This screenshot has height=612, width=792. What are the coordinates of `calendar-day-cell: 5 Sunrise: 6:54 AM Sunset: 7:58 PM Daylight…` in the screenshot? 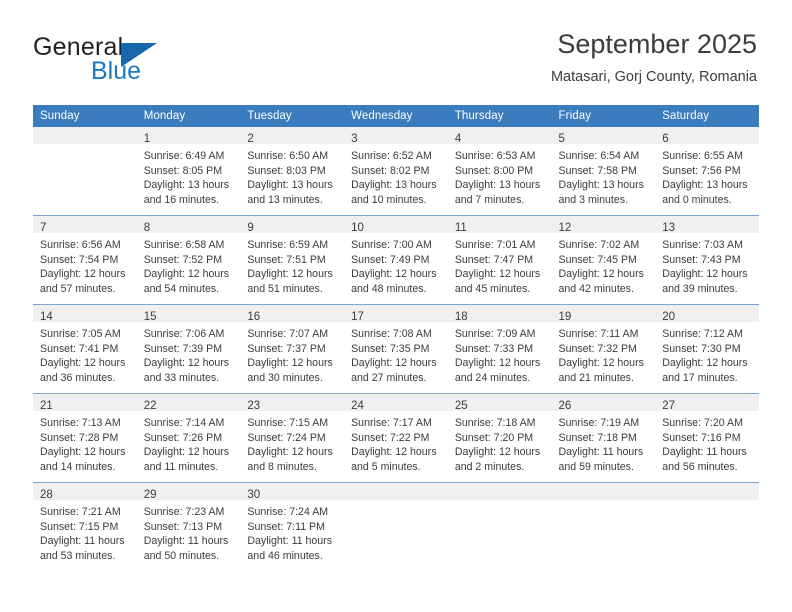 It's located at (603, 171).